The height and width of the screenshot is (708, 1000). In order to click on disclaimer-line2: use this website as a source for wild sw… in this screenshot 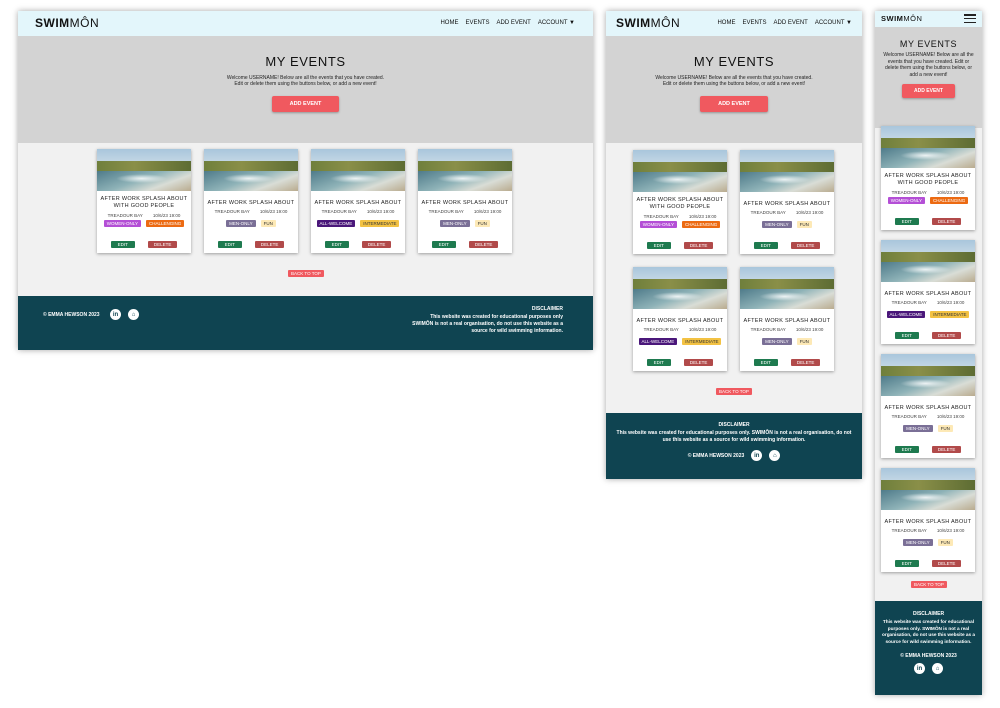, I will do `click(734, 440)`.